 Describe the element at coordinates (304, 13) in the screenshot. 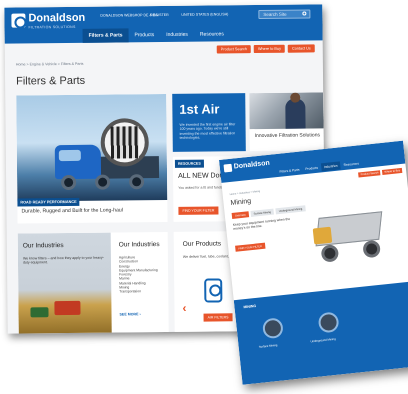

I see `search-icon` at that location.